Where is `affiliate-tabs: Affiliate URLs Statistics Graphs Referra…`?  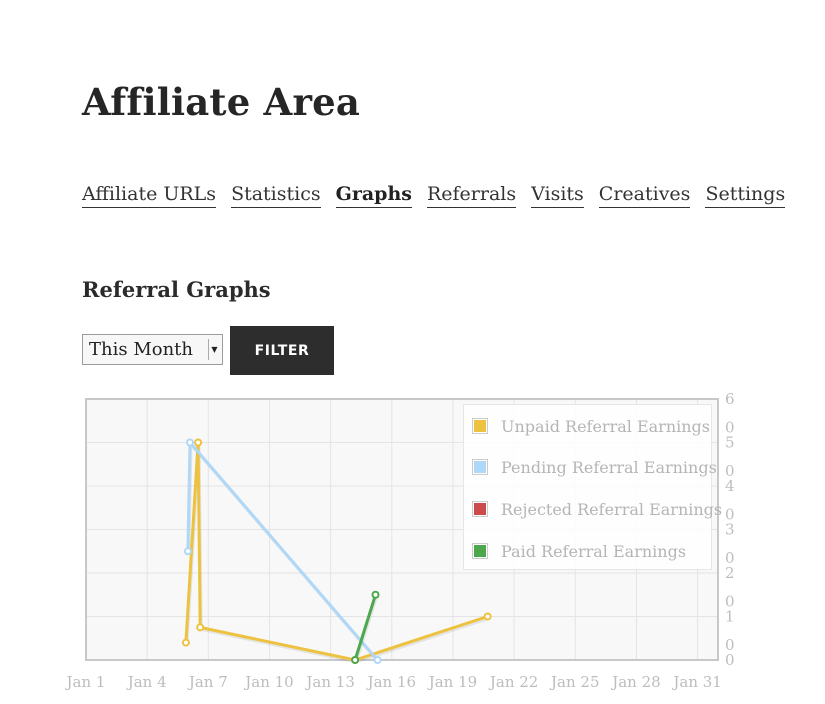
affiliate-tabs: Affiliate URLs Statistics Graphs Referra… is located at coordinates (434, 195).